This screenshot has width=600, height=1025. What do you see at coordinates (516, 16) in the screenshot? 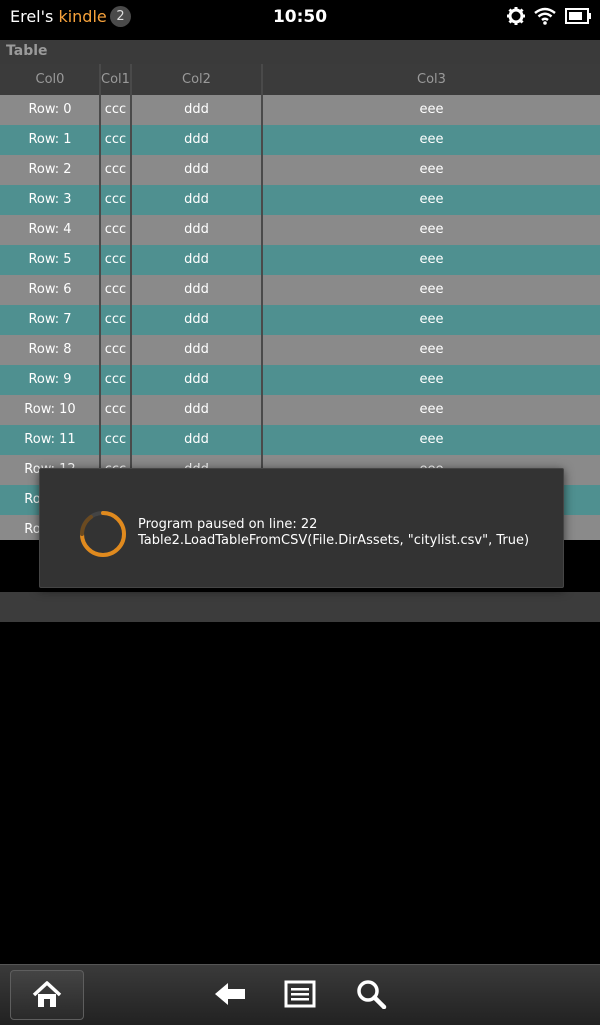
I see `gear-icon` at bounding box center [516, 16].